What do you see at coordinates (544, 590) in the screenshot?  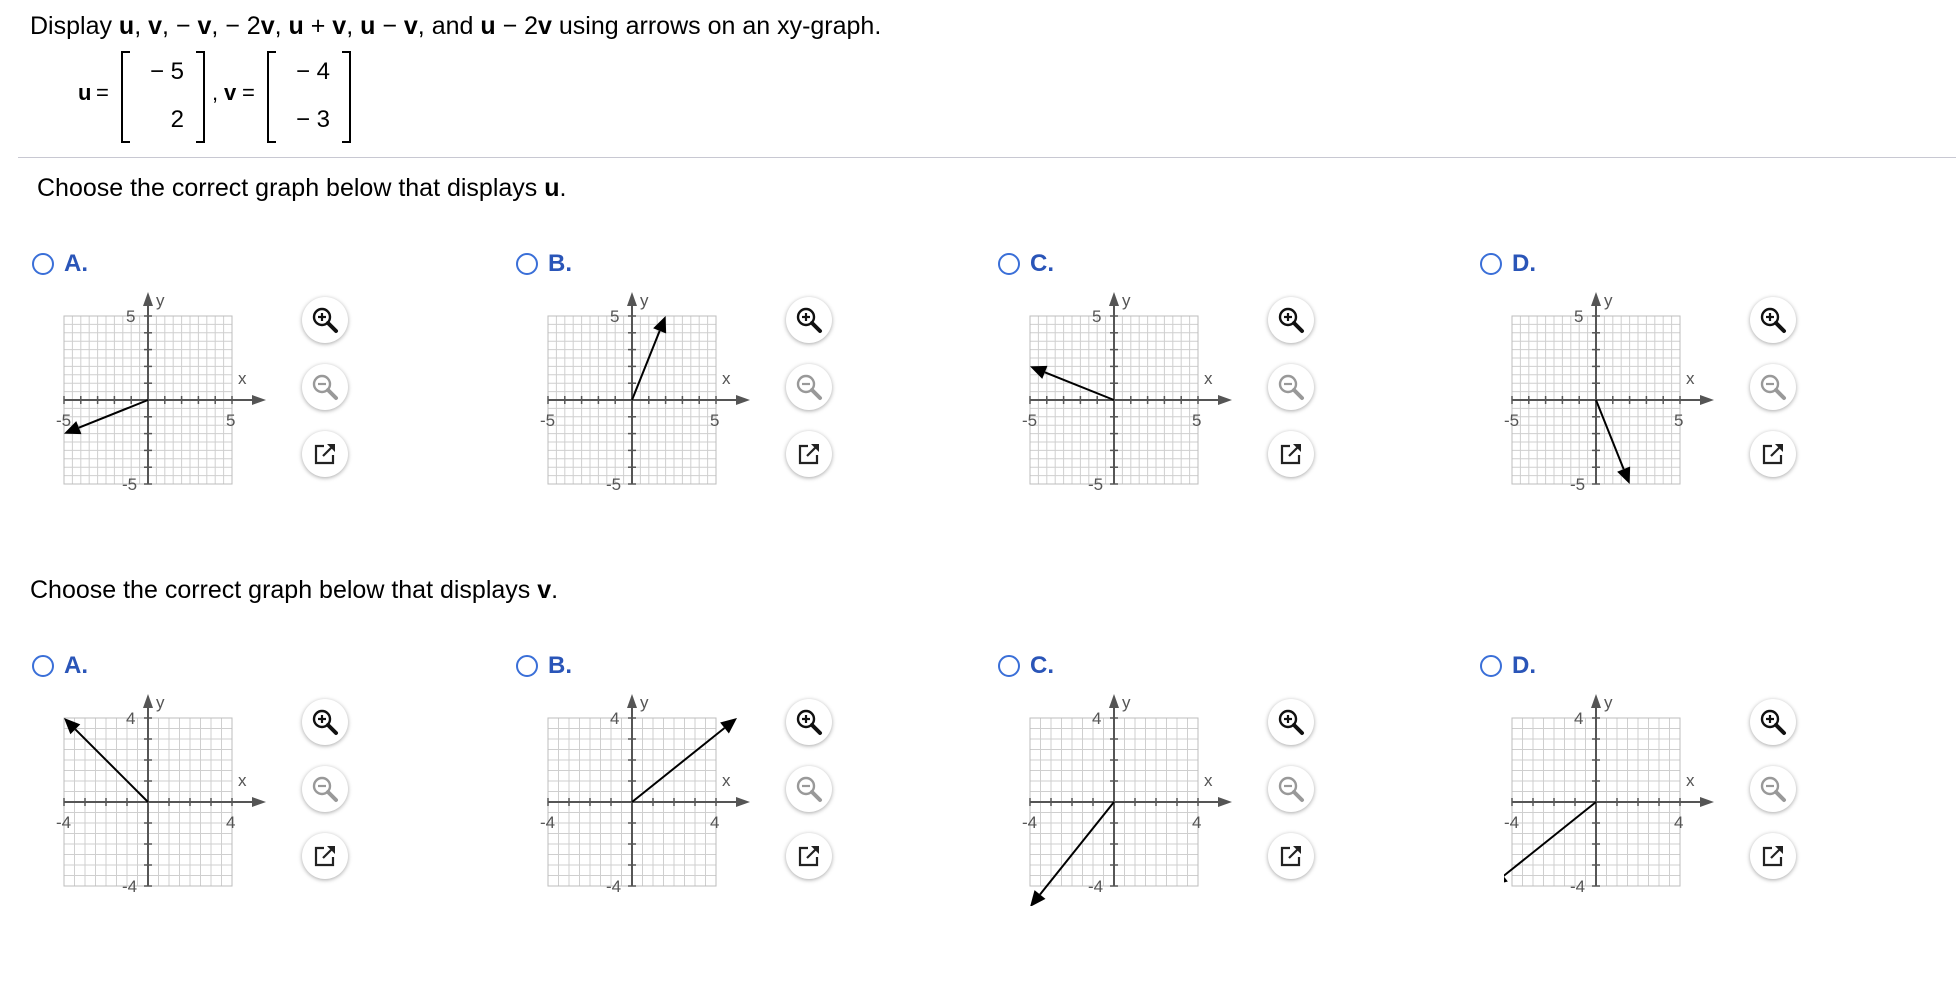 I see `question-v-vector: v` at bounding box center [544, 590].